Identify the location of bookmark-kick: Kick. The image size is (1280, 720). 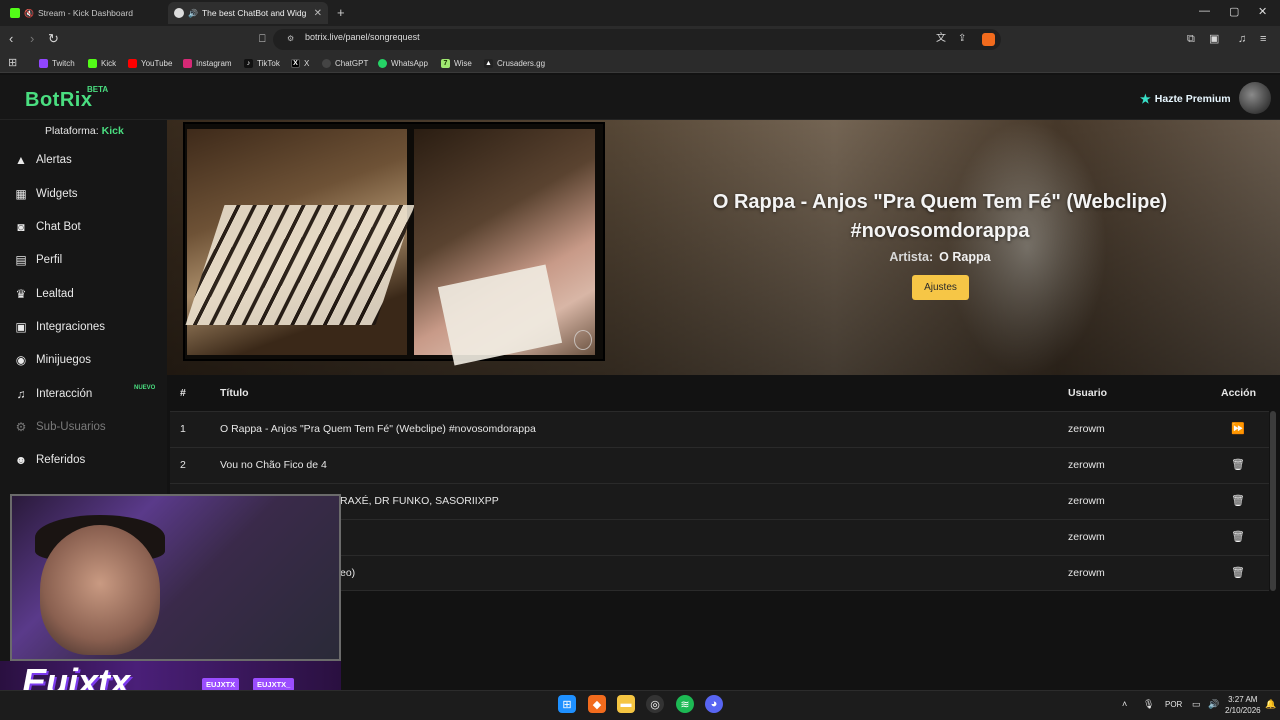
(102, 63).